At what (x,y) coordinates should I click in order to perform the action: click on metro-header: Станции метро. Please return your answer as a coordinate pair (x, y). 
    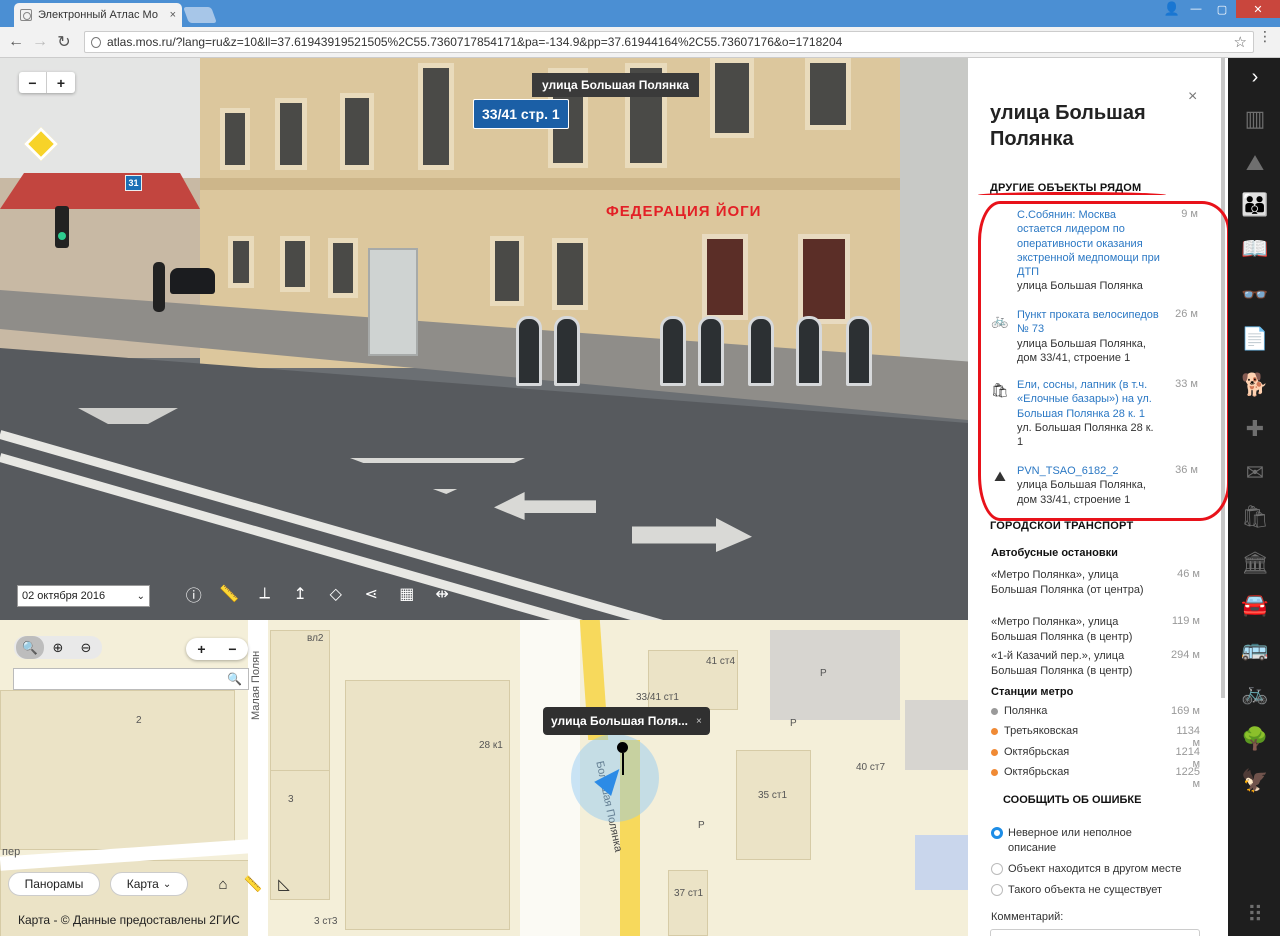
    Looking at the image, I should click on (1032, 692).